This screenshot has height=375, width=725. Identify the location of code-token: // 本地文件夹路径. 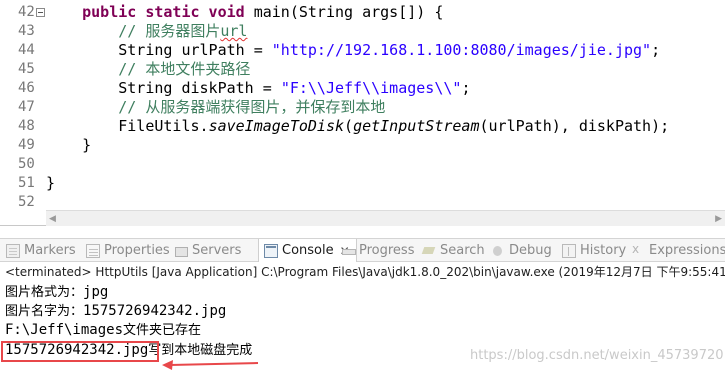
(184, 69).